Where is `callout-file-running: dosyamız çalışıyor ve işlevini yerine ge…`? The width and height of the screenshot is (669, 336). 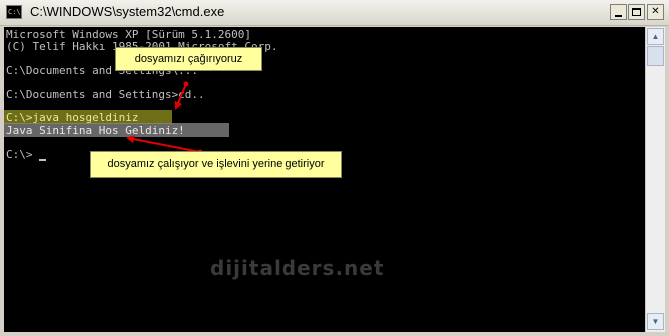 callout-file-running: dosyamız çalışıyor ve işlevini yerine ge… is located at coordinates (216, 164).